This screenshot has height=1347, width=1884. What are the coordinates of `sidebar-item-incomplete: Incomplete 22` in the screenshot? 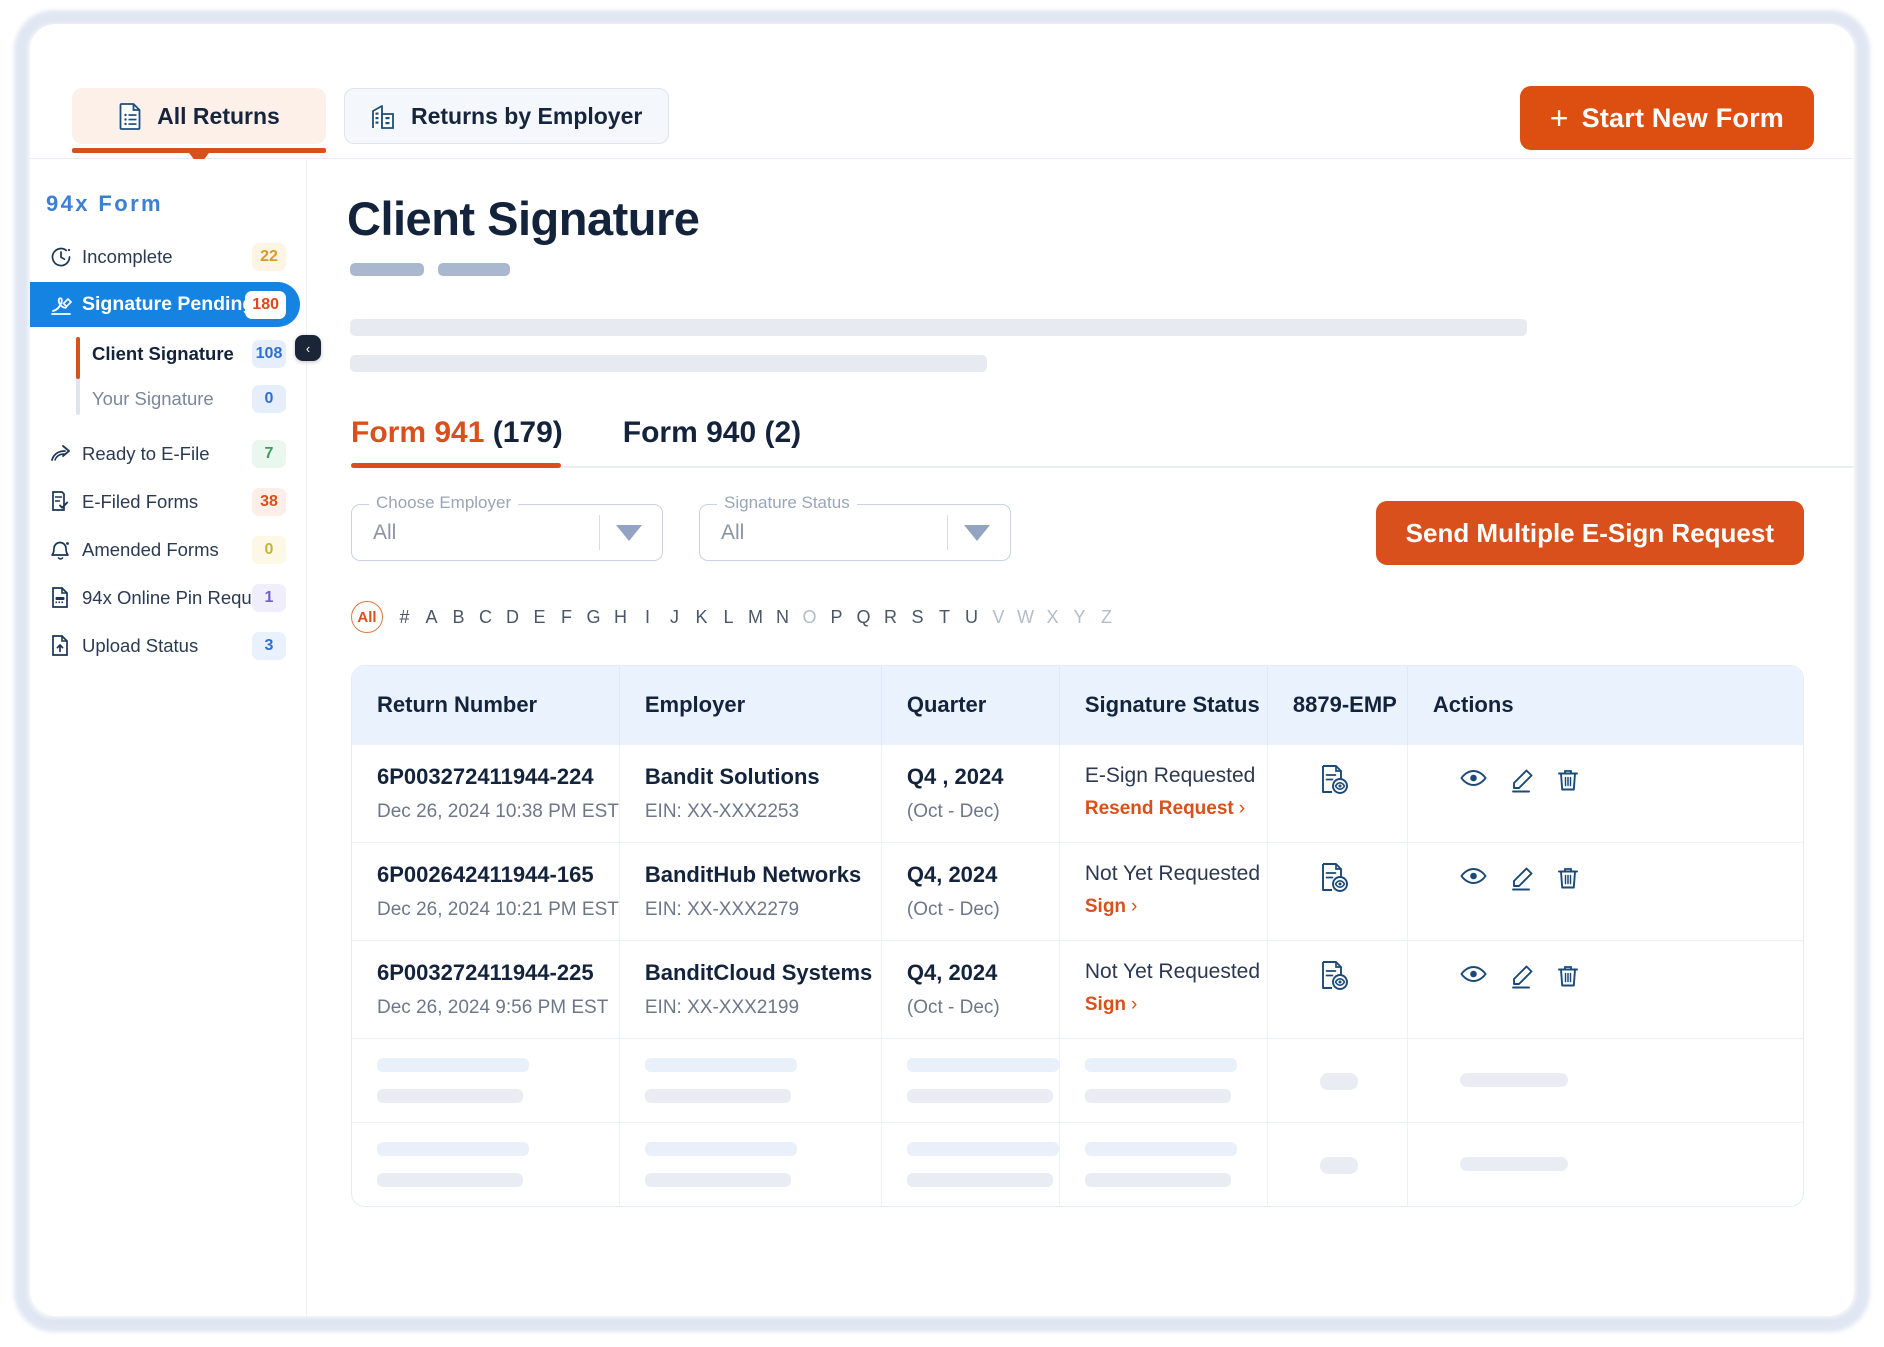 It's located at (165, 256).